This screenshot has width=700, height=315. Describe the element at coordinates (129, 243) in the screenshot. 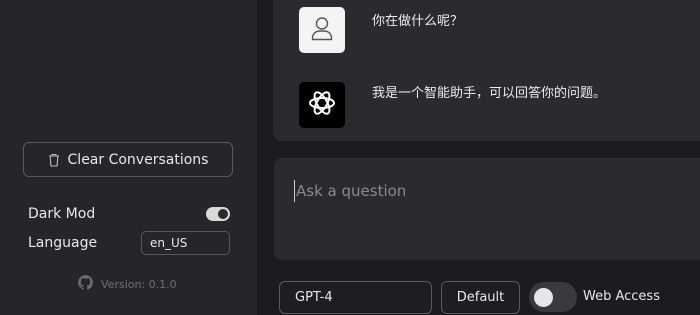

I see `language-row: Language en_US` at that location.